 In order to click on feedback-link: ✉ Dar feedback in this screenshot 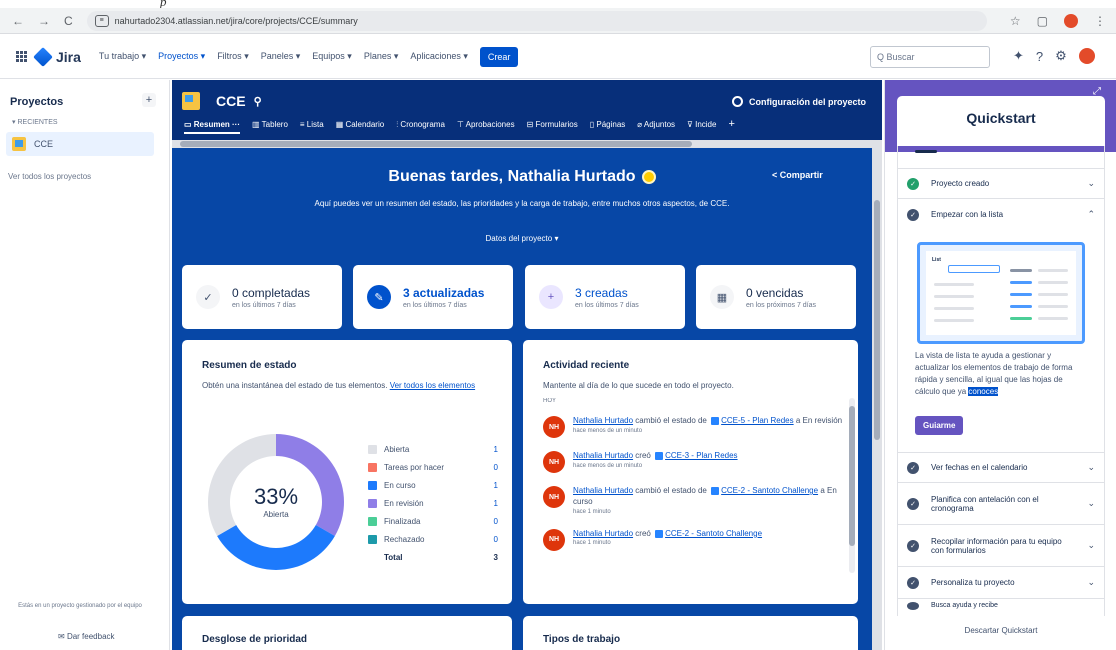, I will do `click(86, 636)`.